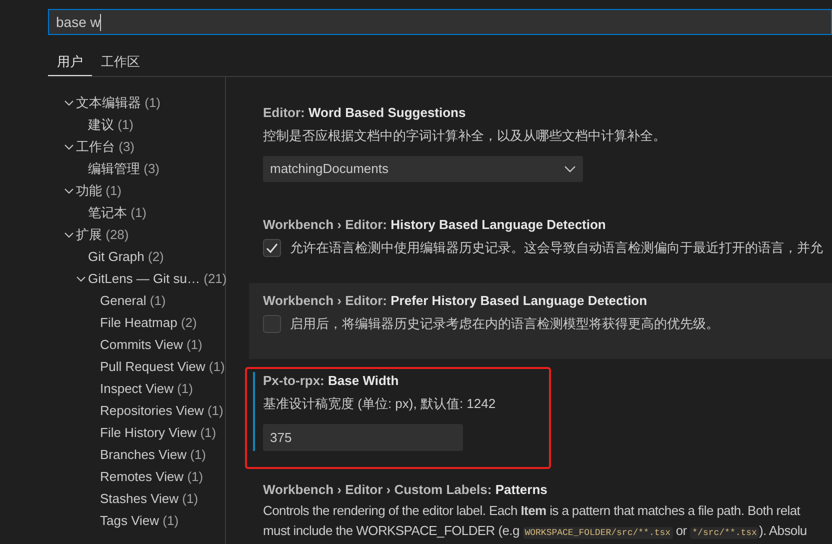 This screenshot has height=544, width=832. I want to click on dropdown: matchingDocuments, so click(423, 169).